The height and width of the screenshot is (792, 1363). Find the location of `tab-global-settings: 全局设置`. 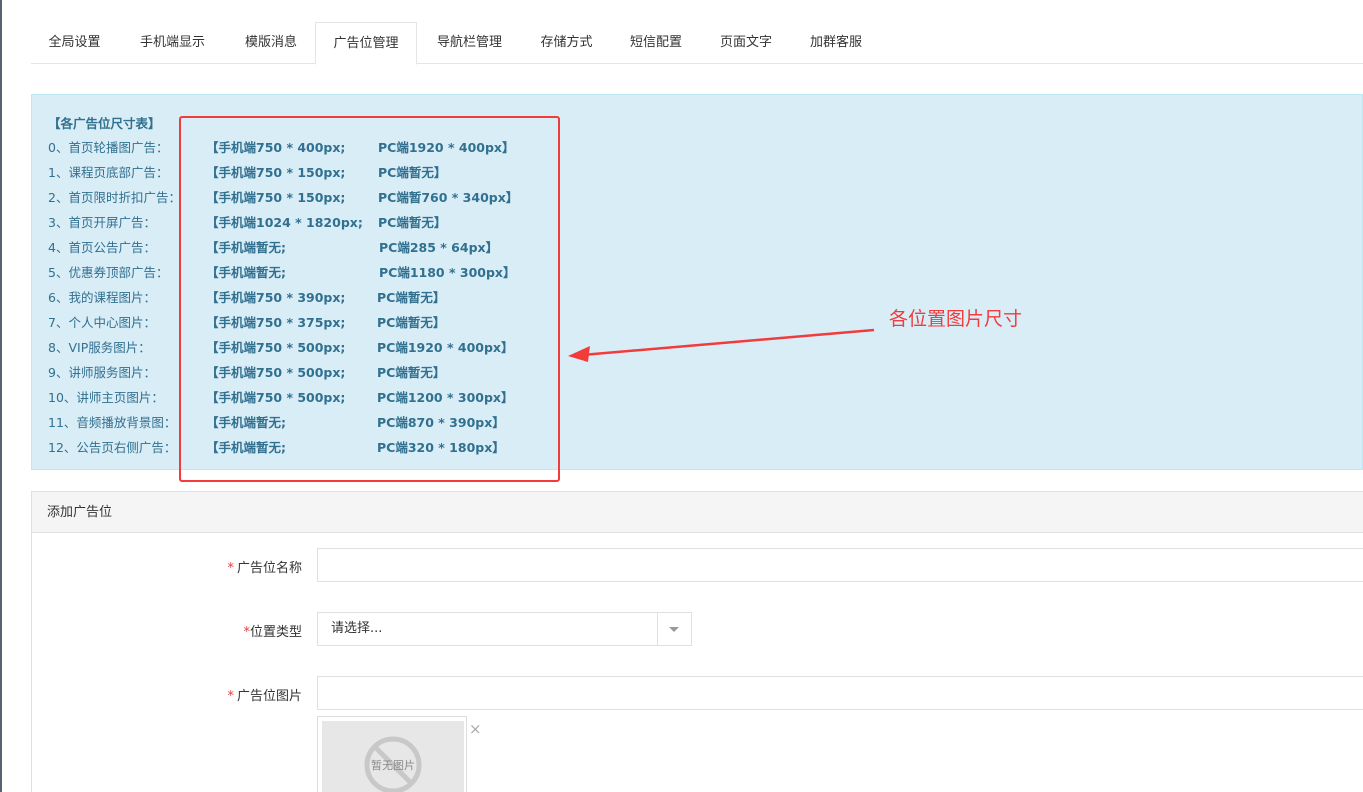

tab-global-settings: 全局设置 is located at coordinates (74, 43).